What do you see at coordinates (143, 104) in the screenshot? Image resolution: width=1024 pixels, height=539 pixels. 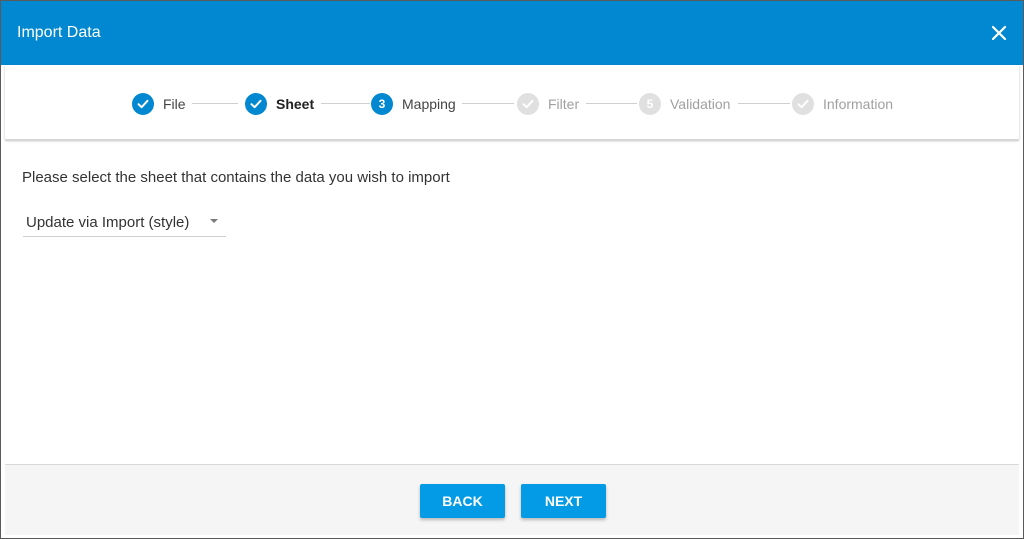 I see `step-file-check-icon` at bounding box center [143, 104].